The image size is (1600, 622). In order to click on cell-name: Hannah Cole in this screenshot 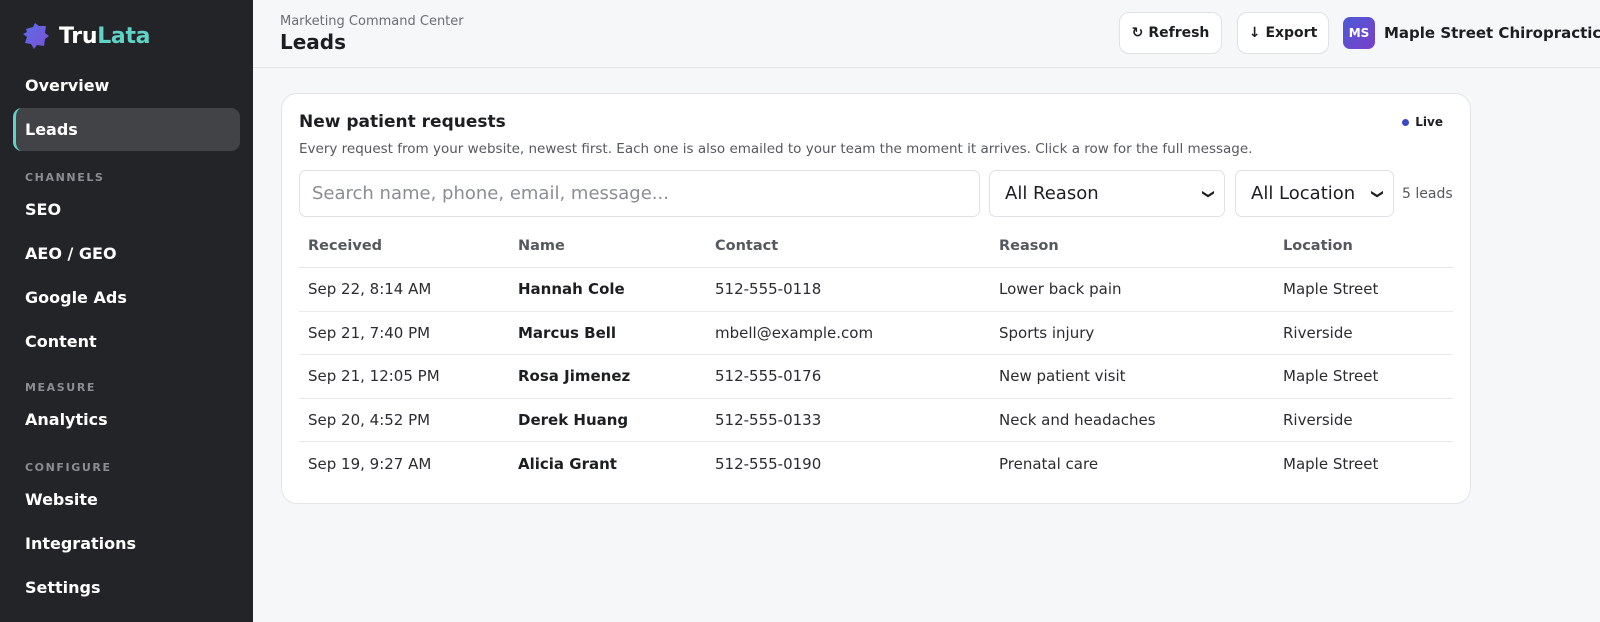, I will do `click(571, 289)`.